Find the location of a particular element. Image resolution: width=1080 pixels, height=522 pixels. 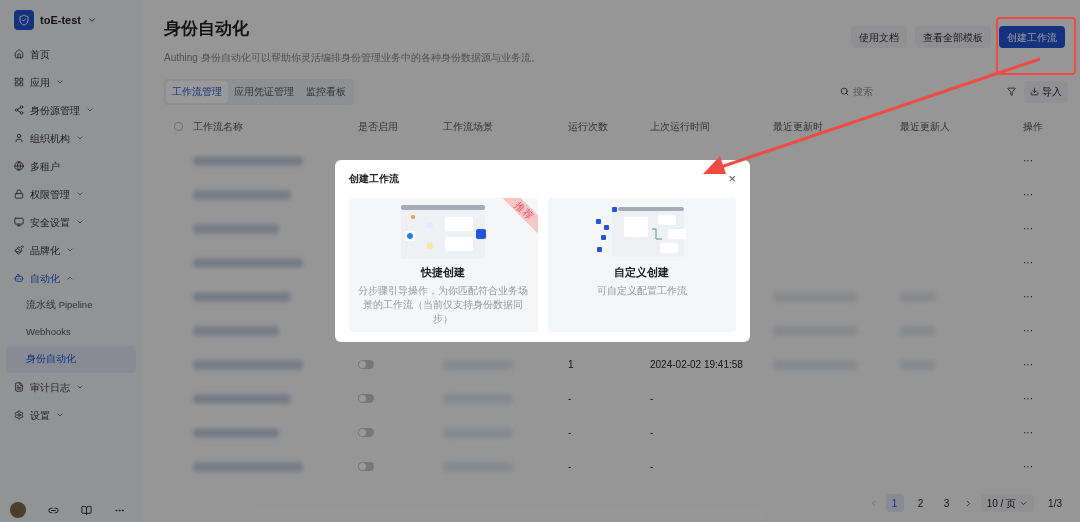

sidebar-item: 应用 is located at coordinates (71, 82).